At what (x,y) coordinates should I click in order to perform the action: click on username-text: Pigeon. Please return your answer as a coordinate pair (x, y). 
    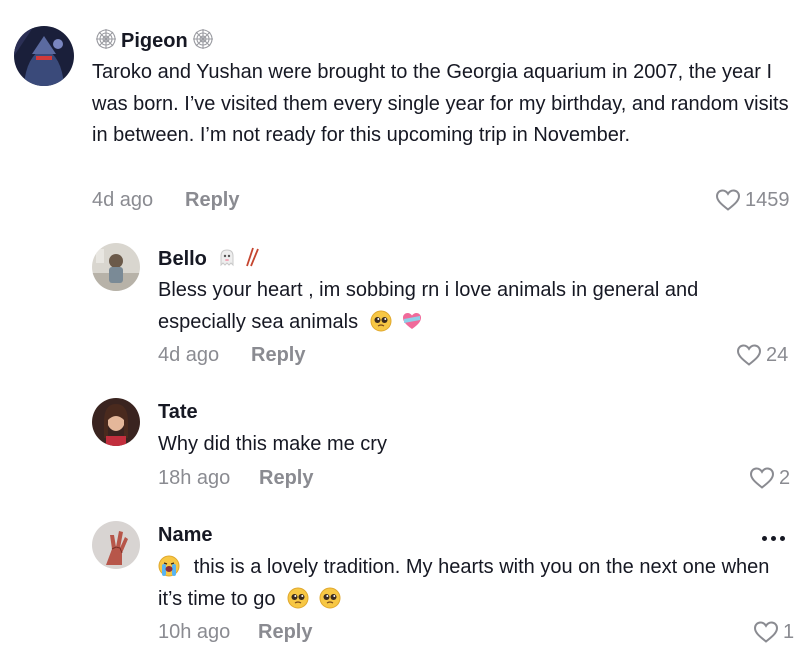
    Looking at the image, I should click on (154, 41).